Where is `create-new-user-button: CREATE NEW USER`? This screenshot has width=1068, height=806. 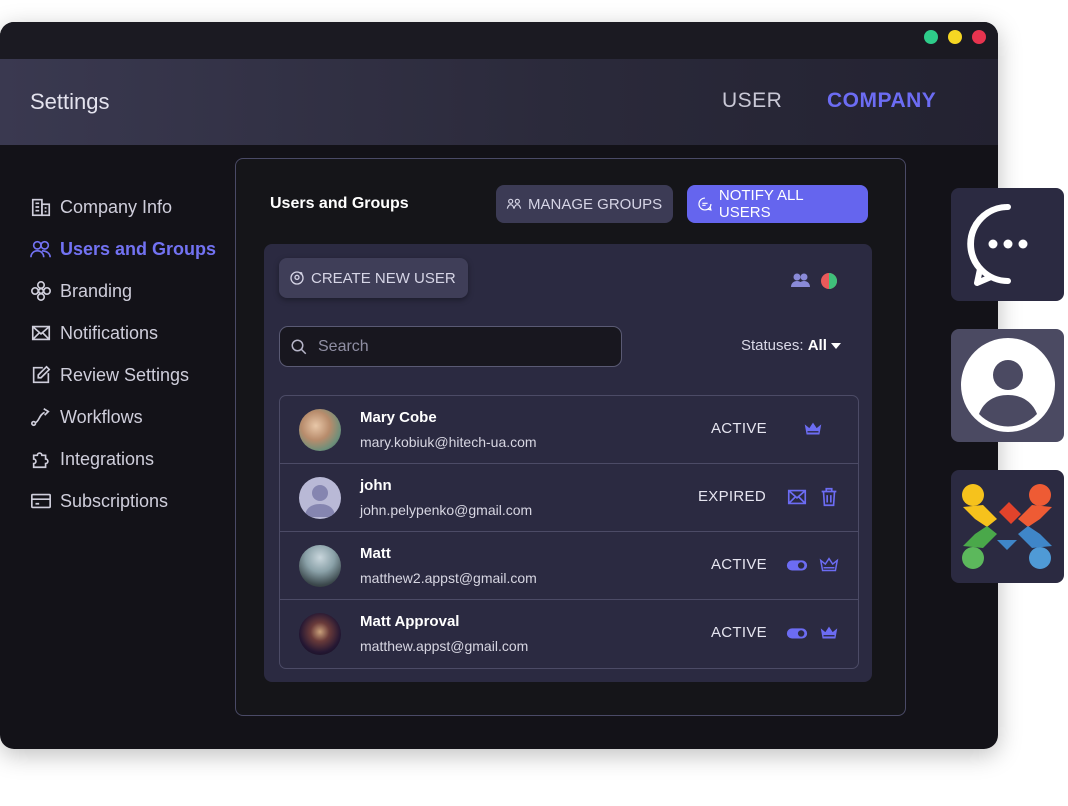 create-new-user-button: CREATE NEW USER is located at coordinates (373, 278).